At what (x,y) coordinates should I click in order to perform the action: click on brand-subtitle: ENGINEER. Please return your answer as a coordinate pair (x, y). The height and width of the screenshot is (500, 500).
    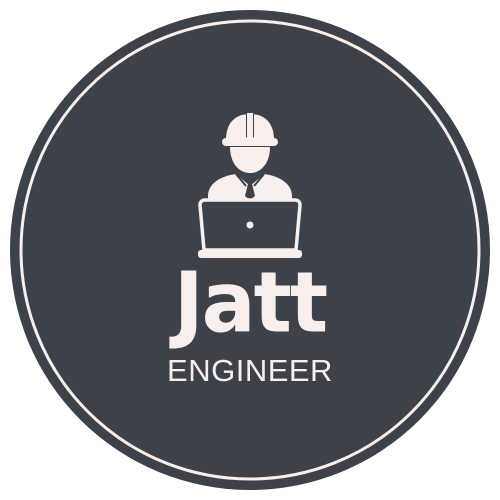
    Looking at the image, I should click on (250, 370).